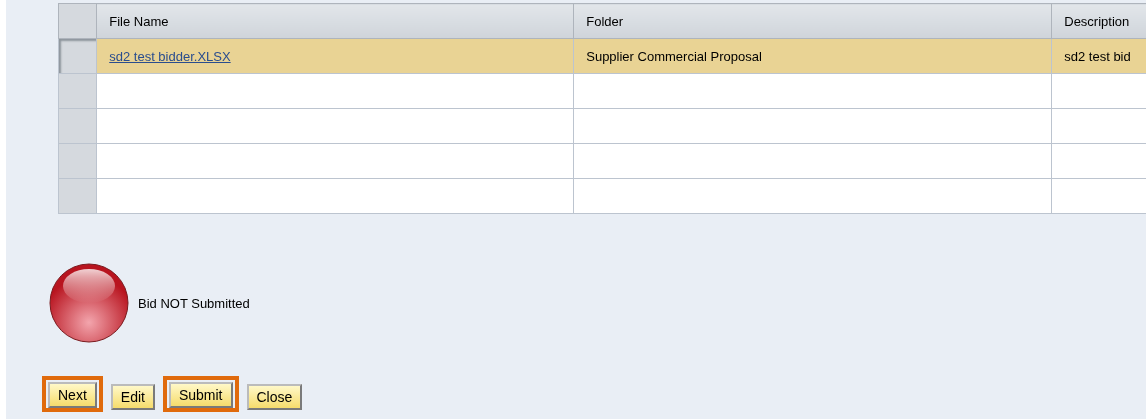 The image size is (1146, 419). Describe the element at coordinates (200, 395) in the screenshot. I see `action-button: Submit` at that location.